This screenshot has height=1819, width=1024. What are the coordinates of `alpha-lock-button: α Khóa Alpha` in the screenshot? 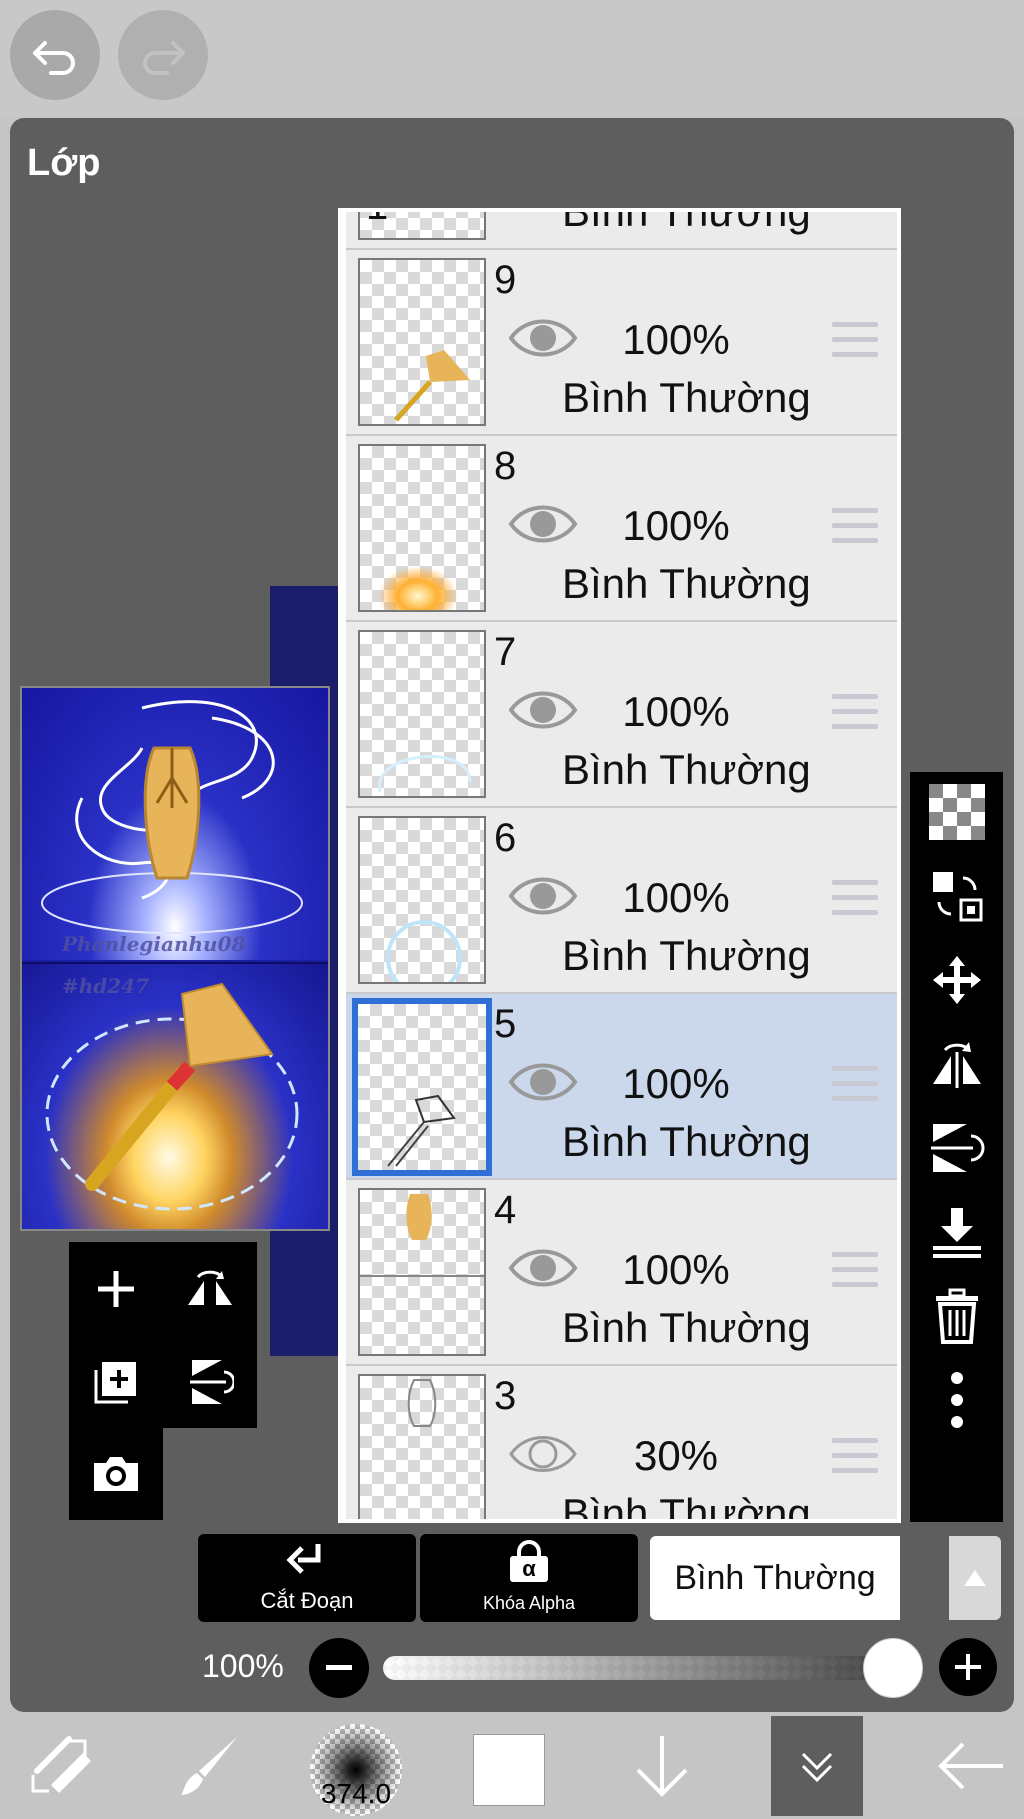 It's located at (529, 1578).